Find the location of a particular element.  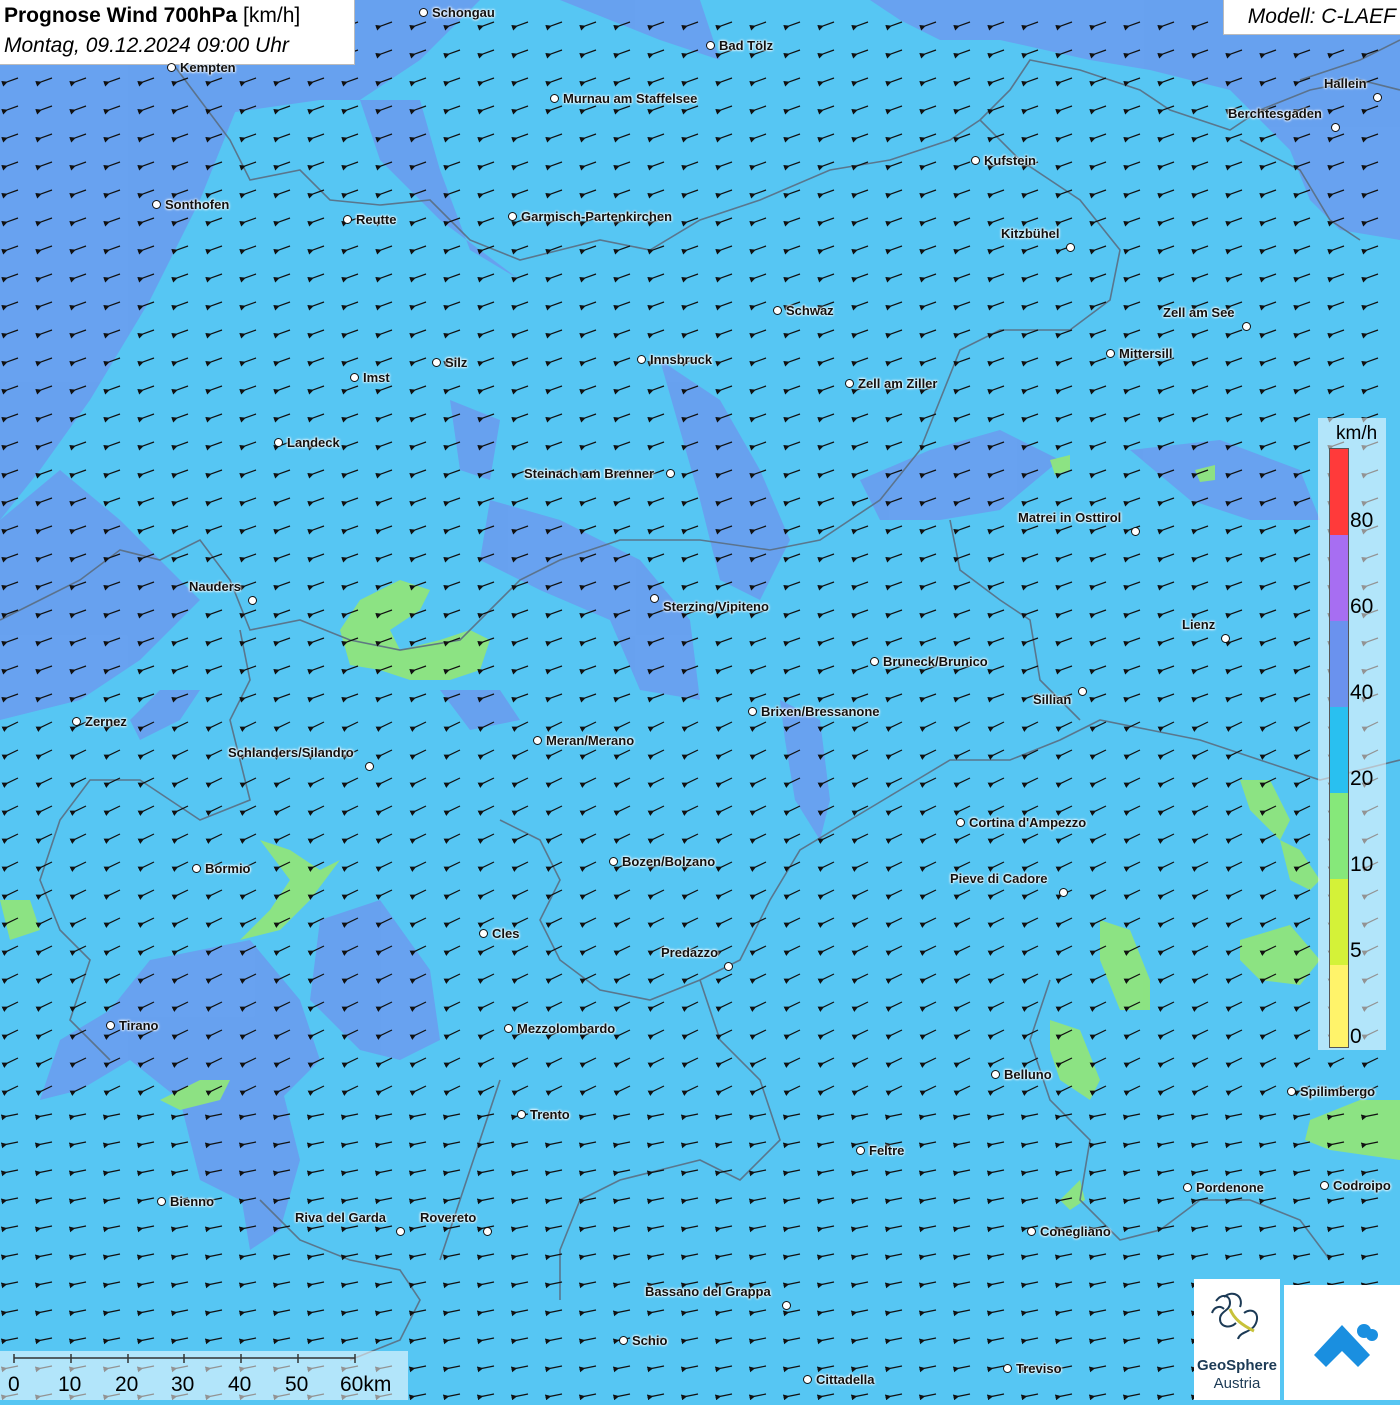

city-label: Kufstein is located at coordinates (1010, 160).